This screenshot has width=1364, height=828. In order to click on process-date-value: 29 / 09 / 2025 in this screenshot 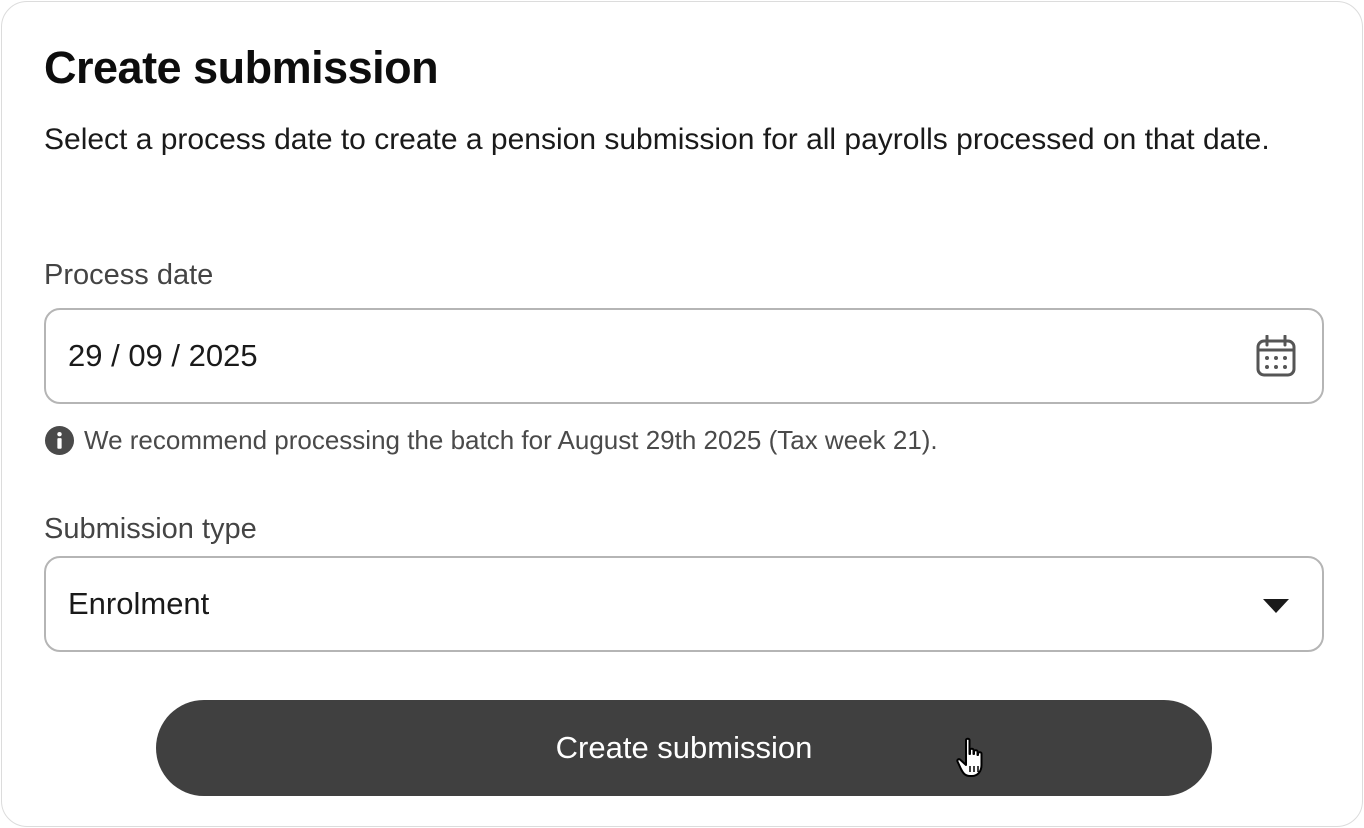, I will do `click(163, 355)`.